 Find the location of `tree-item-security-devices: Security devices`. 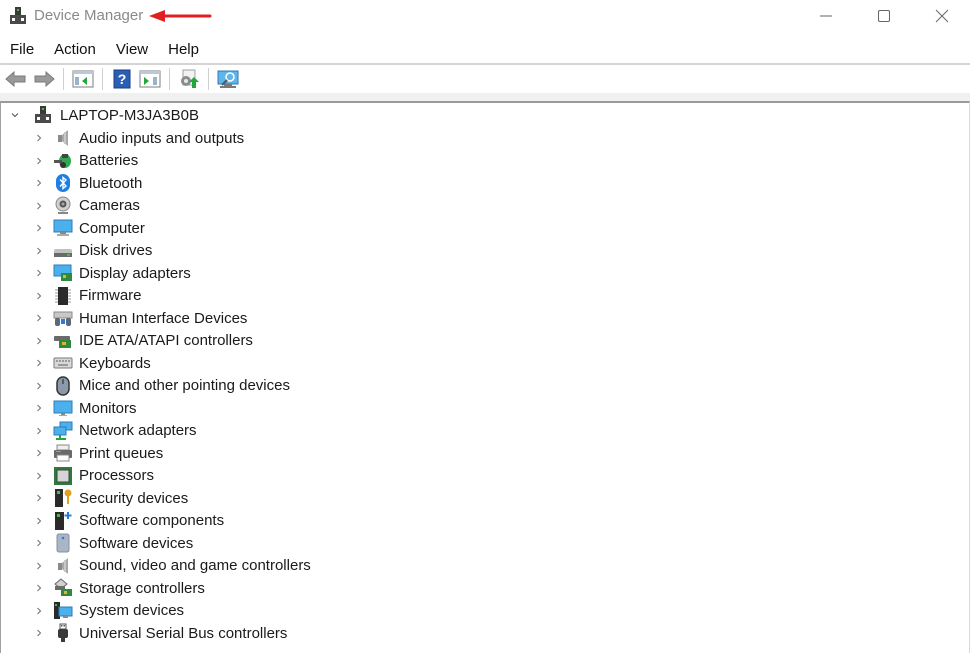

tree-item-security-devices: Security devices is located at coordinates (110, 498).